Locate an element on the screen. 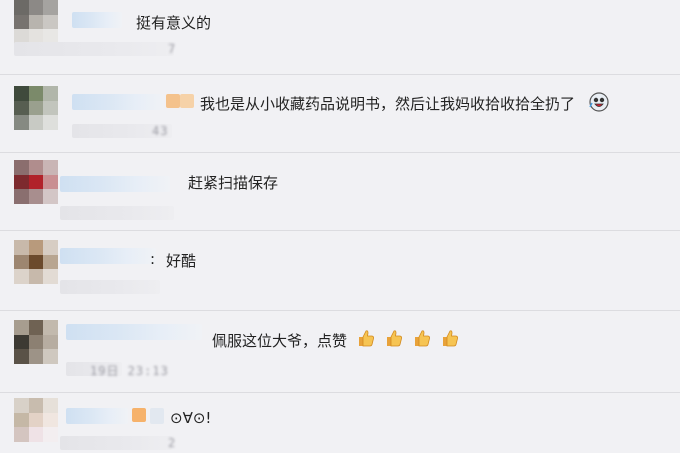 The width and height of the screenshot is (680, 453). comment-text: 佩服这位大爷，点赞 is located at coordinates (280, 341).